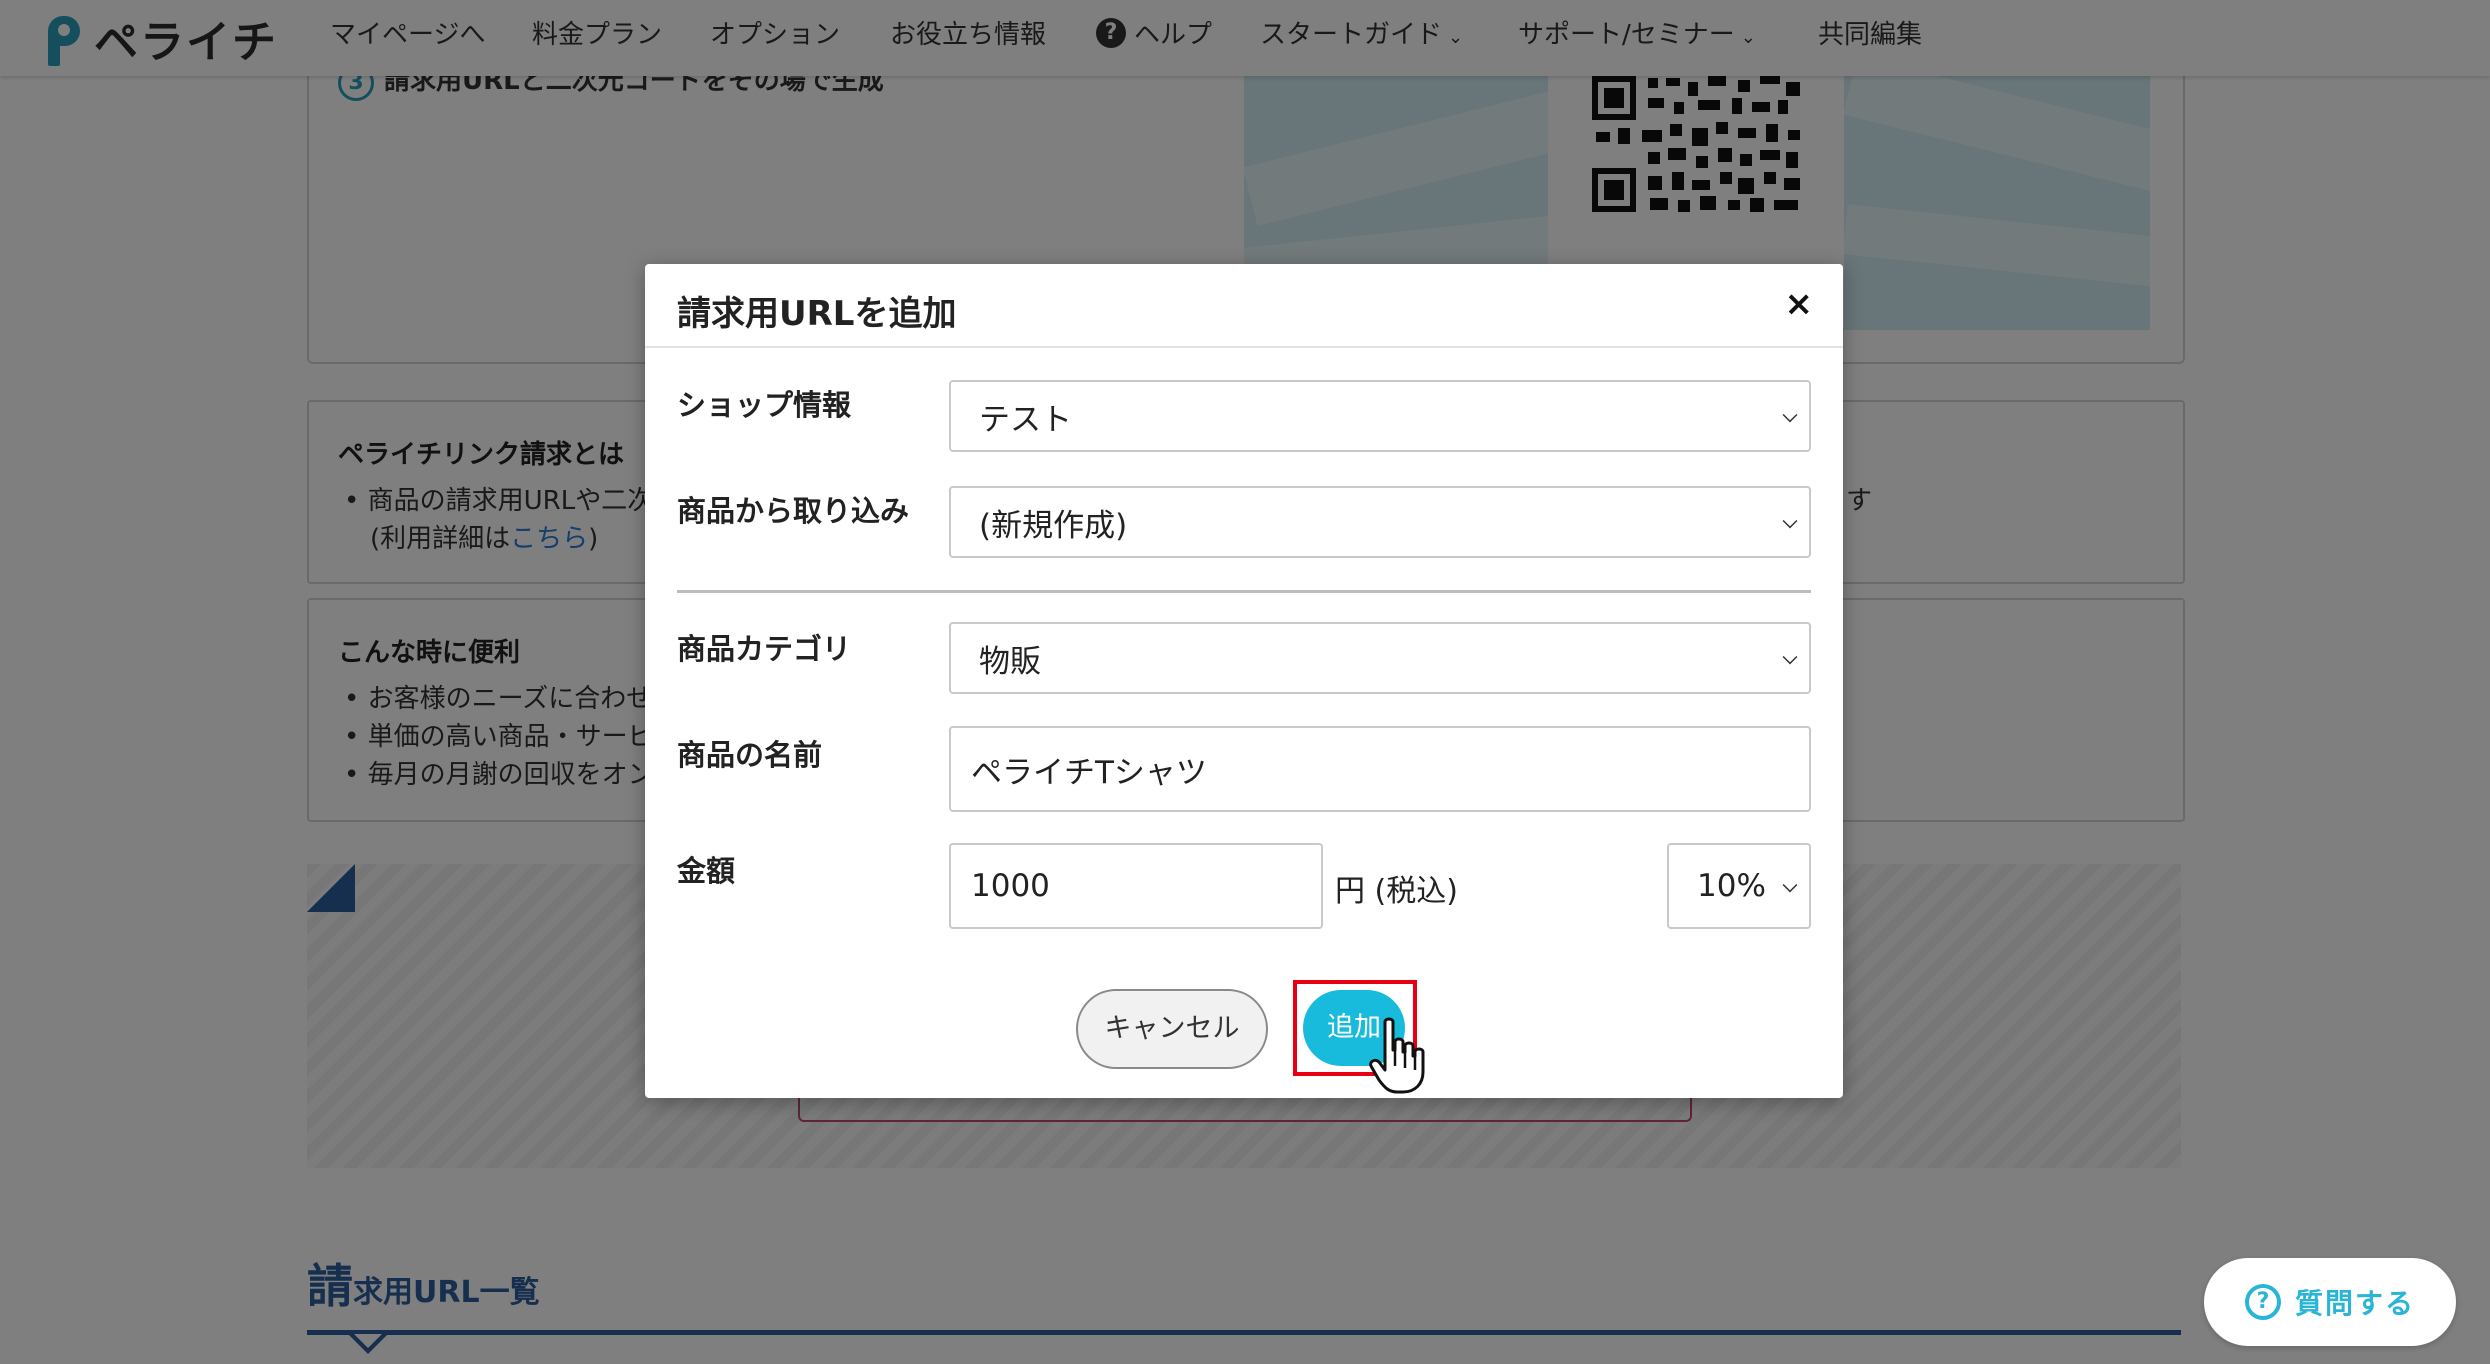  What do you see at coordinates (750, 755) in the screenshot?
I see `product-name-label: 商品の名前` at bounding box center [750, 755].